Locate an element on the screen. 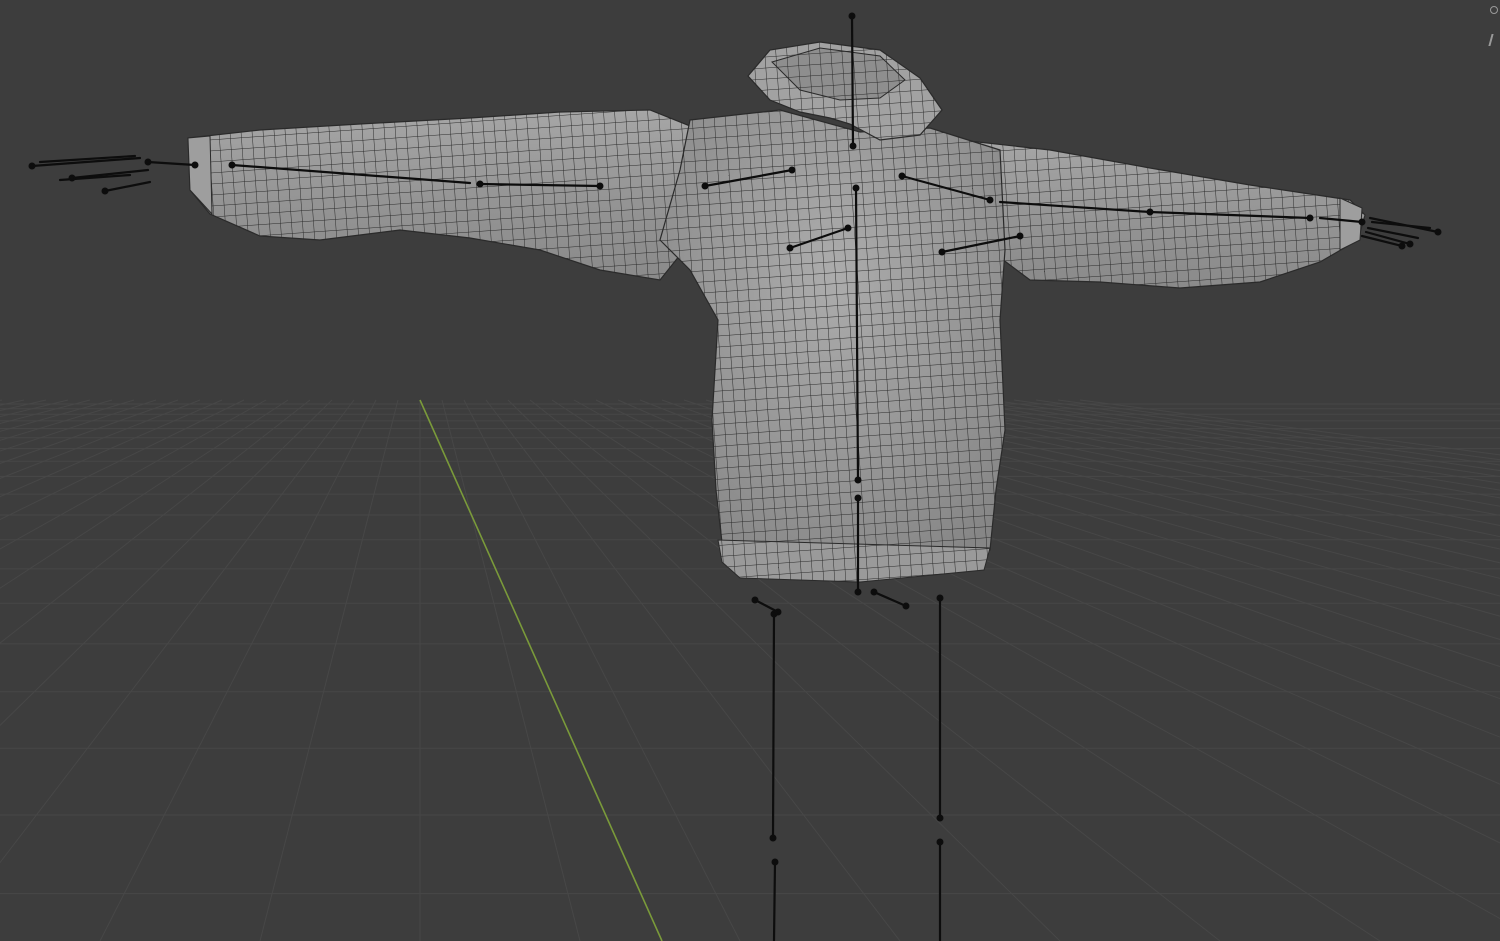  bone-thigh-left is located at coordinates (773, 726).